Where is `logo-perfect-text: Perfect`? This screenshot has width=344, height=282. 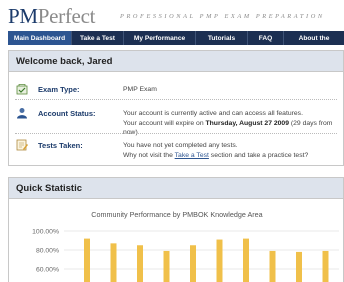 logo-perfect-text: Perfect is located at coordinates (66, 16).